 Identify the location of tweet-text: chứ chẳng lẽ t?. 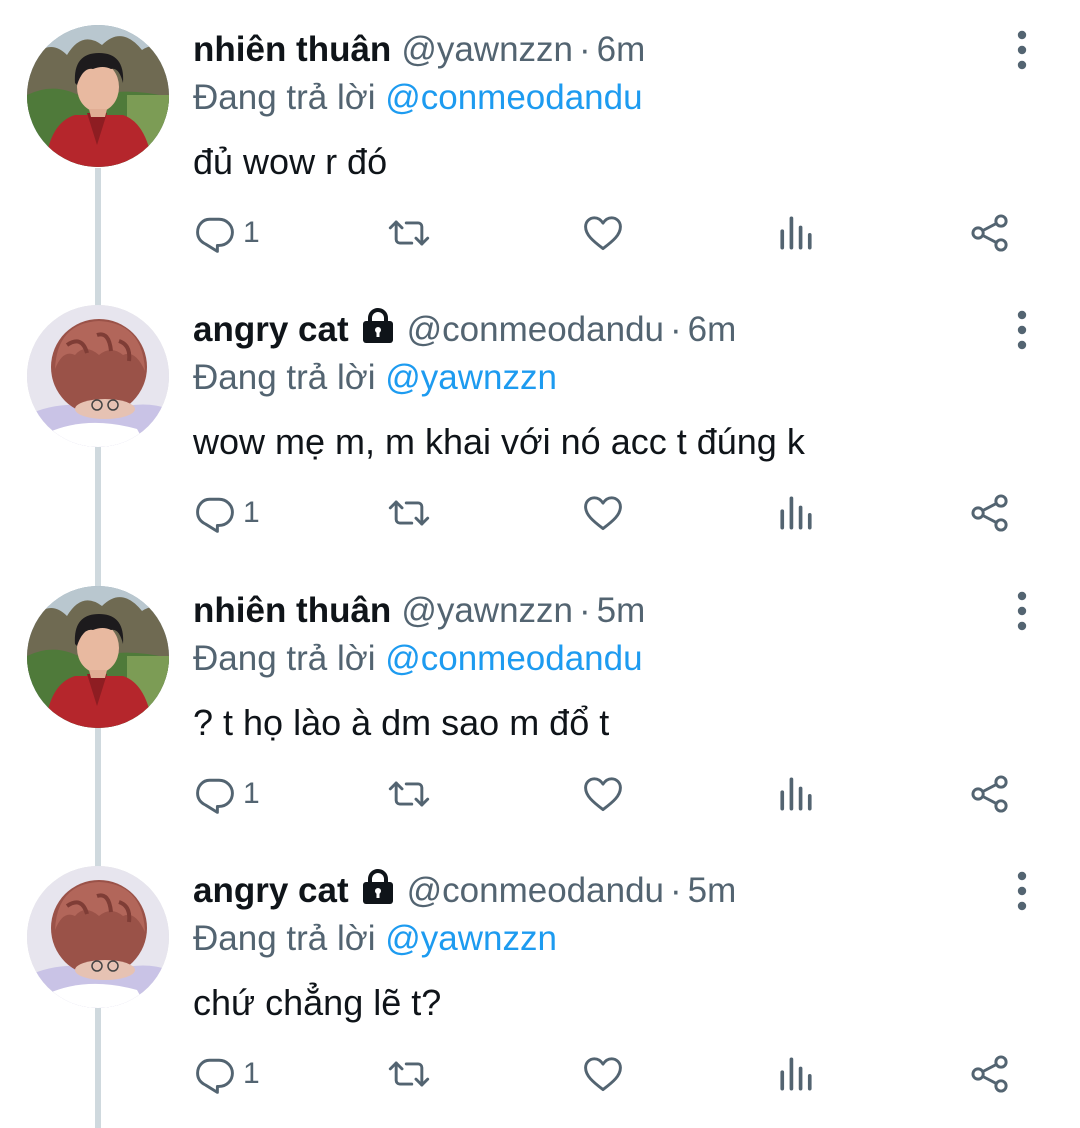
(317, 1002).